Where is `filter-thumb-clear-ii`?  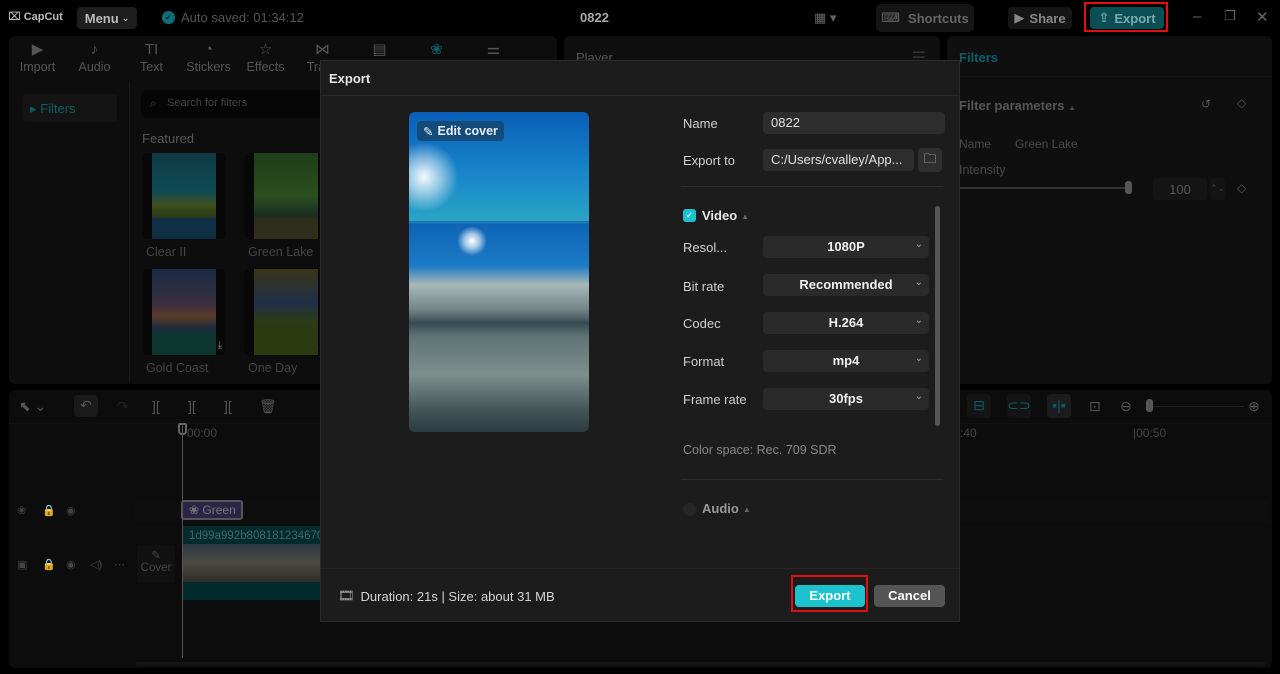
filter-thumb-clear-ii is located at coordinates (184, 196).